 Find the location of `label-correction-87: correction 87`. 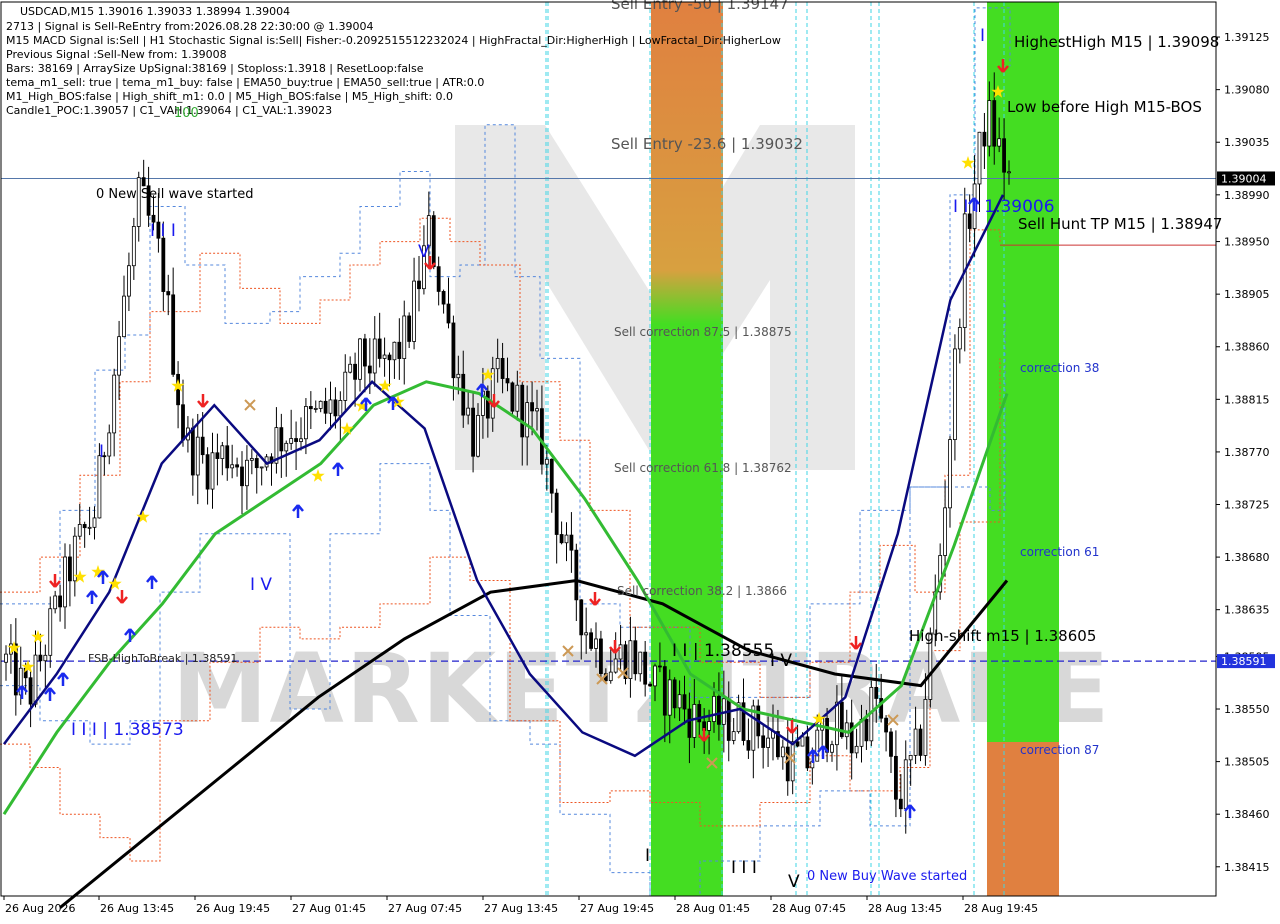

label-correction-87: correction 87 is located at coordinates (1059, 750).